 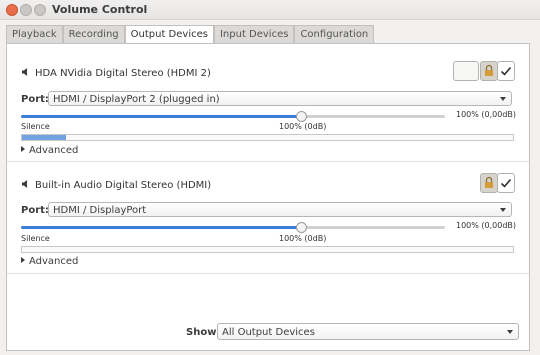 What do you see at coordinates (12, 10) in the screenshot?
I see `close-button` at bounding box center [12, 10].